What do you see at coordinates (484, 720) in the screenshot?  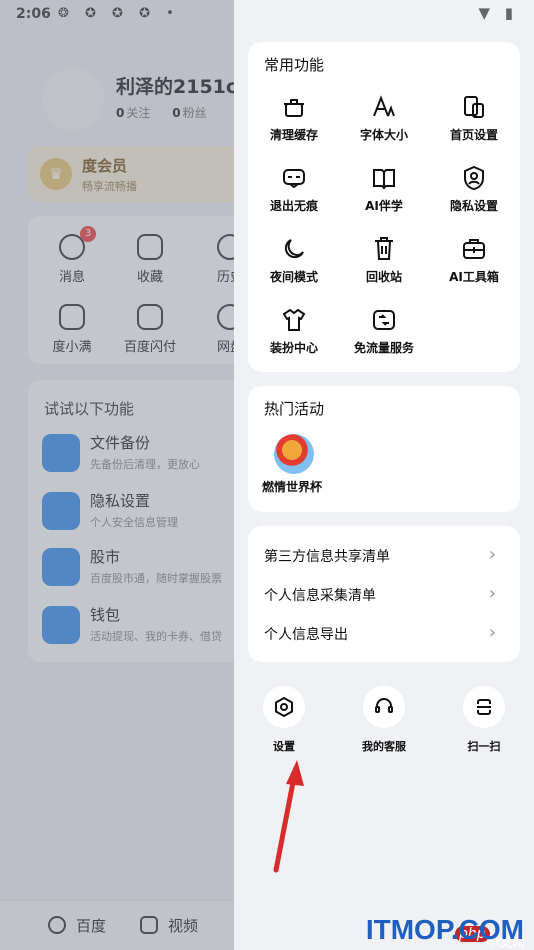 I see `scan-button: 扫一扫` at bounding box center [484, 720].